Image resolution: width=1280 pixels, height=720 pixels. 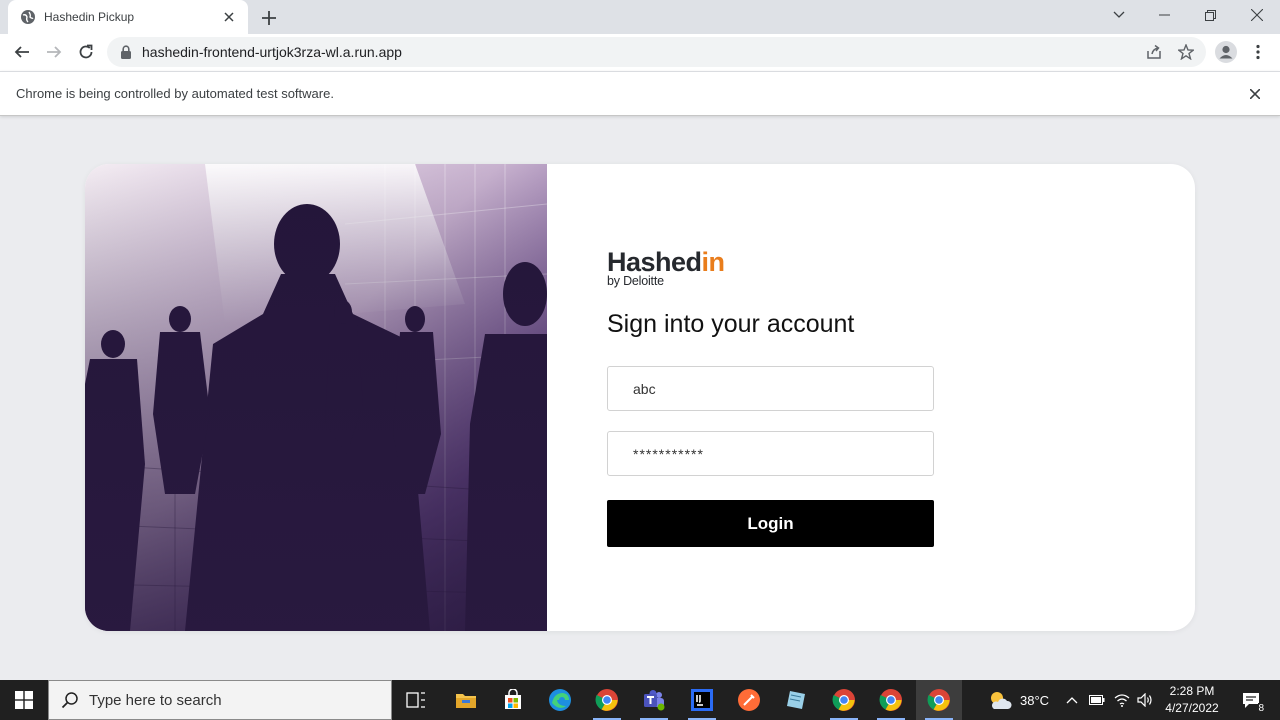 I want to click on teams-icon, so click(x=654, y=700).